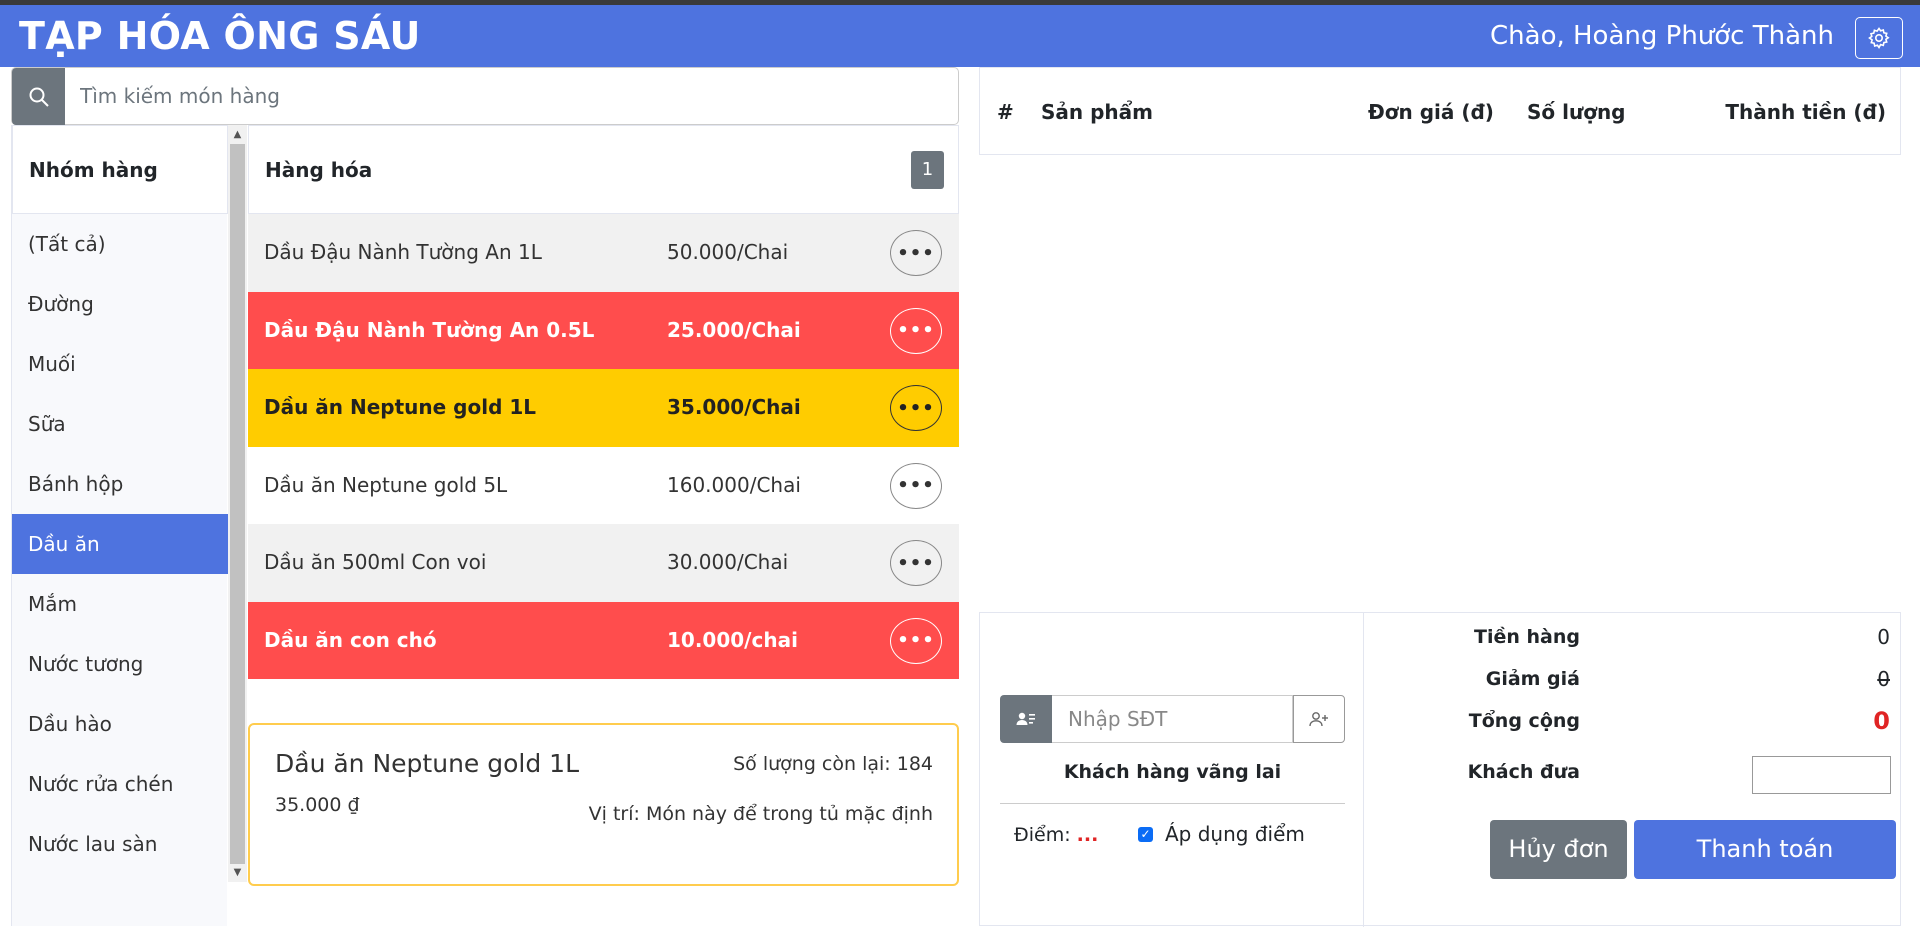 The image size is (1920, 927). What do you see at coordinates (603, 408) in the screenshot?
I see `product-row-selected: Dầu ăn Neptune gold 1L 35.000/Chai •••` at bounding box center [603, 408].